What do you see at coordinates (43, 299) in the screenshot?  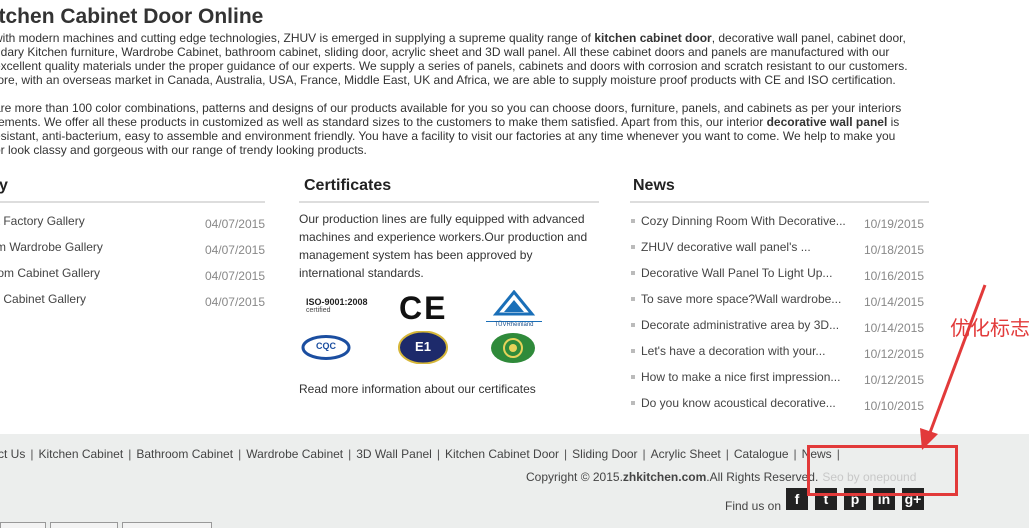 I see `gallery-item-title: hen Cabinet Gallery` at bounding box center [43, 299].